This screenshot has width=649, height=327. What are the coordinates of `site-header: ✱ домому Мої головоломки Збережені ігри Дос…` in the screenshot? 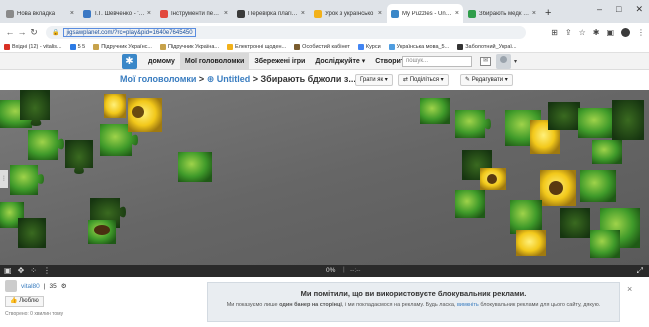 It's located at (324, 61).